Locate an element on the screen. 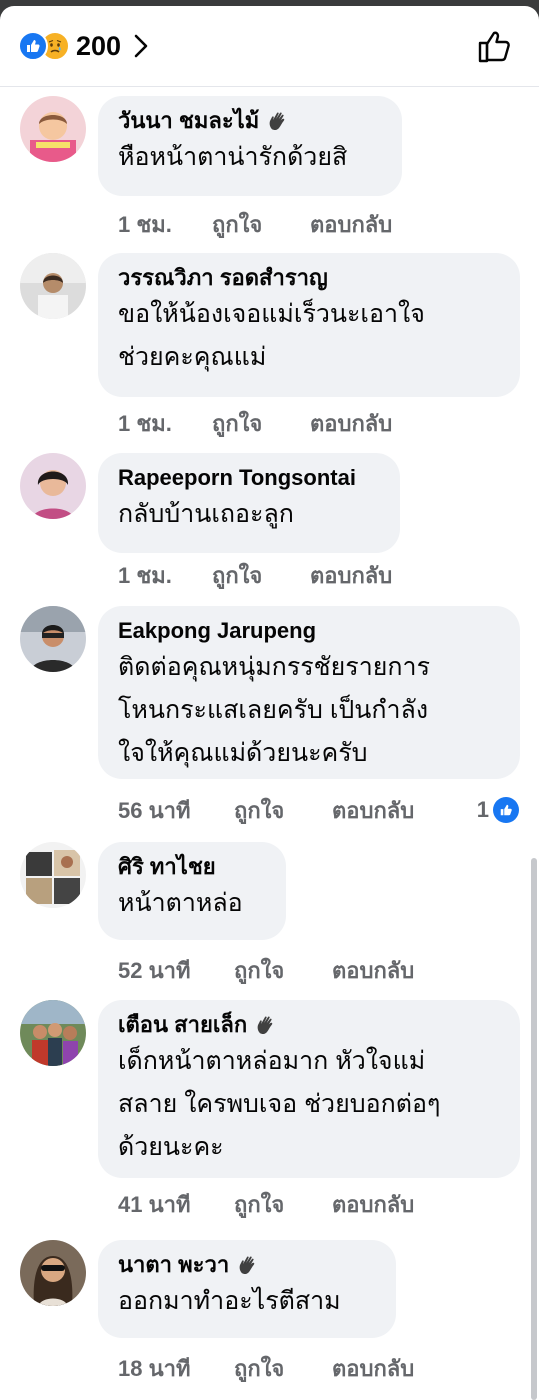 The image size is (539, 1400). scrollbar is located at coordinates (534, 1129).